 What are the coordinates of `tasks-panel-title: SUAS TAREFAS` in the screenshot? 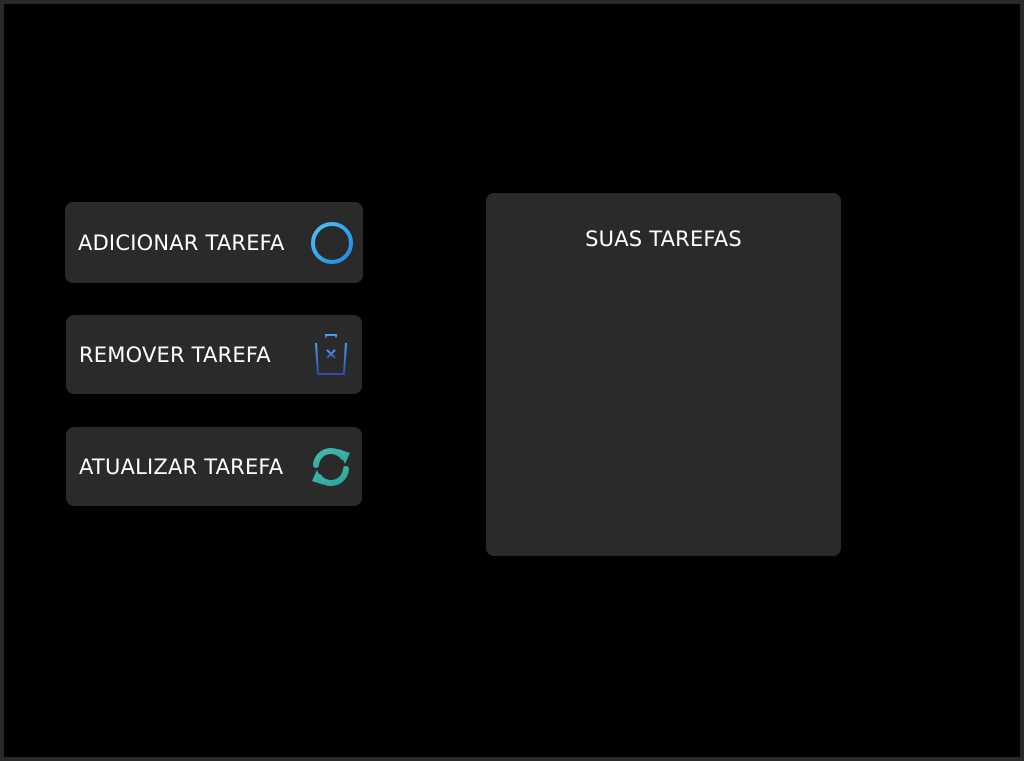 It's located at (663, 239).